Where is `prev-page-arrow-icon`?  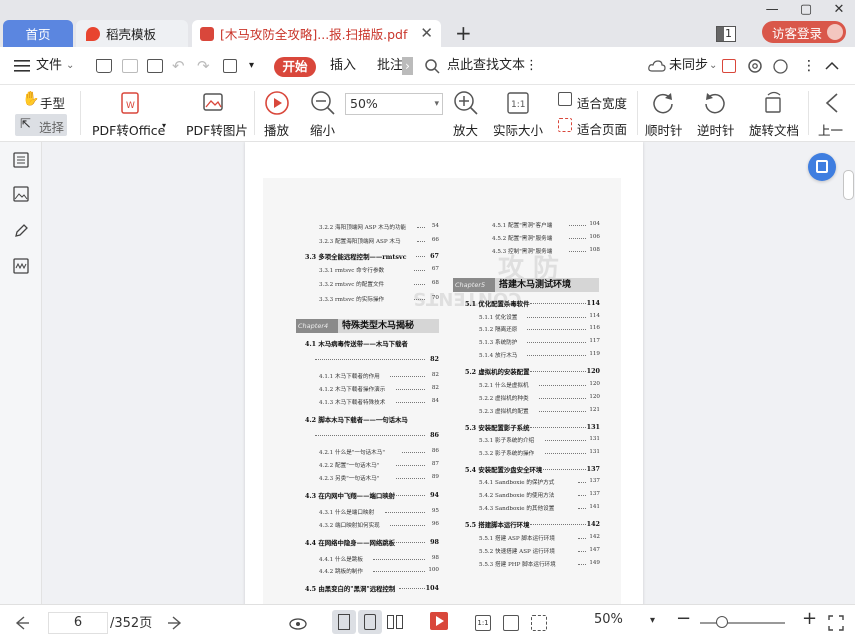
prev-page-arrow-icon is located at coordinates (22, 623).